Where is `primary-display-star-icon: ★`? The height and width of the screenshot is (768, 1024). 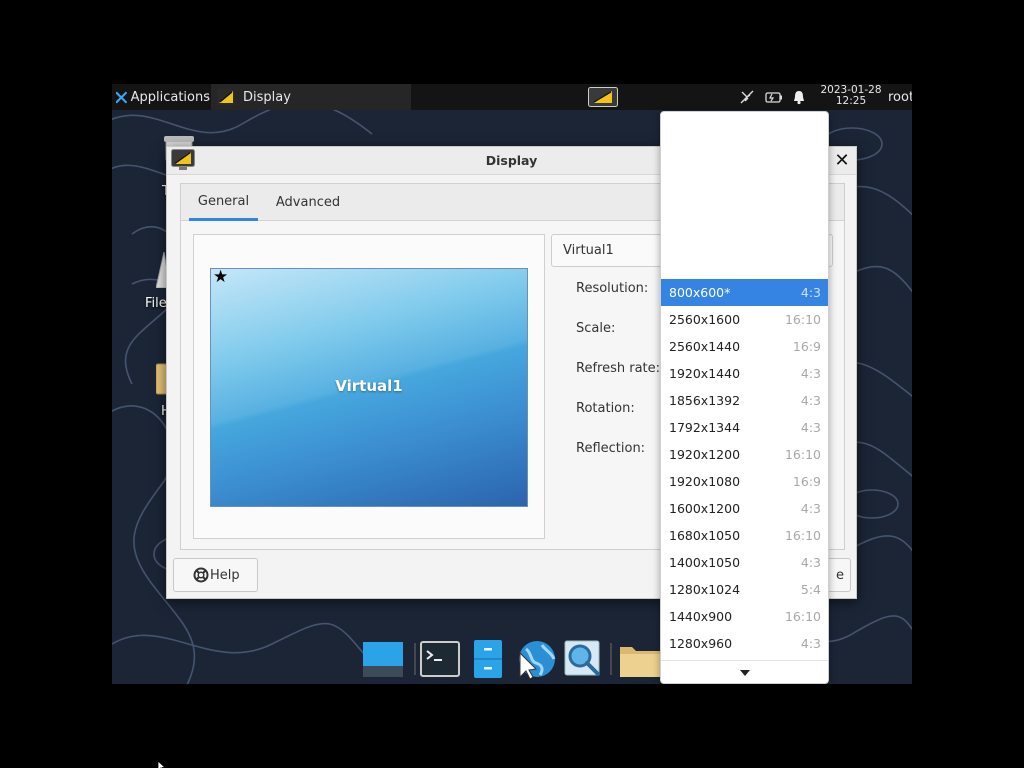
primary-display-star-icon: ★ is located at coordinates (221, 277).